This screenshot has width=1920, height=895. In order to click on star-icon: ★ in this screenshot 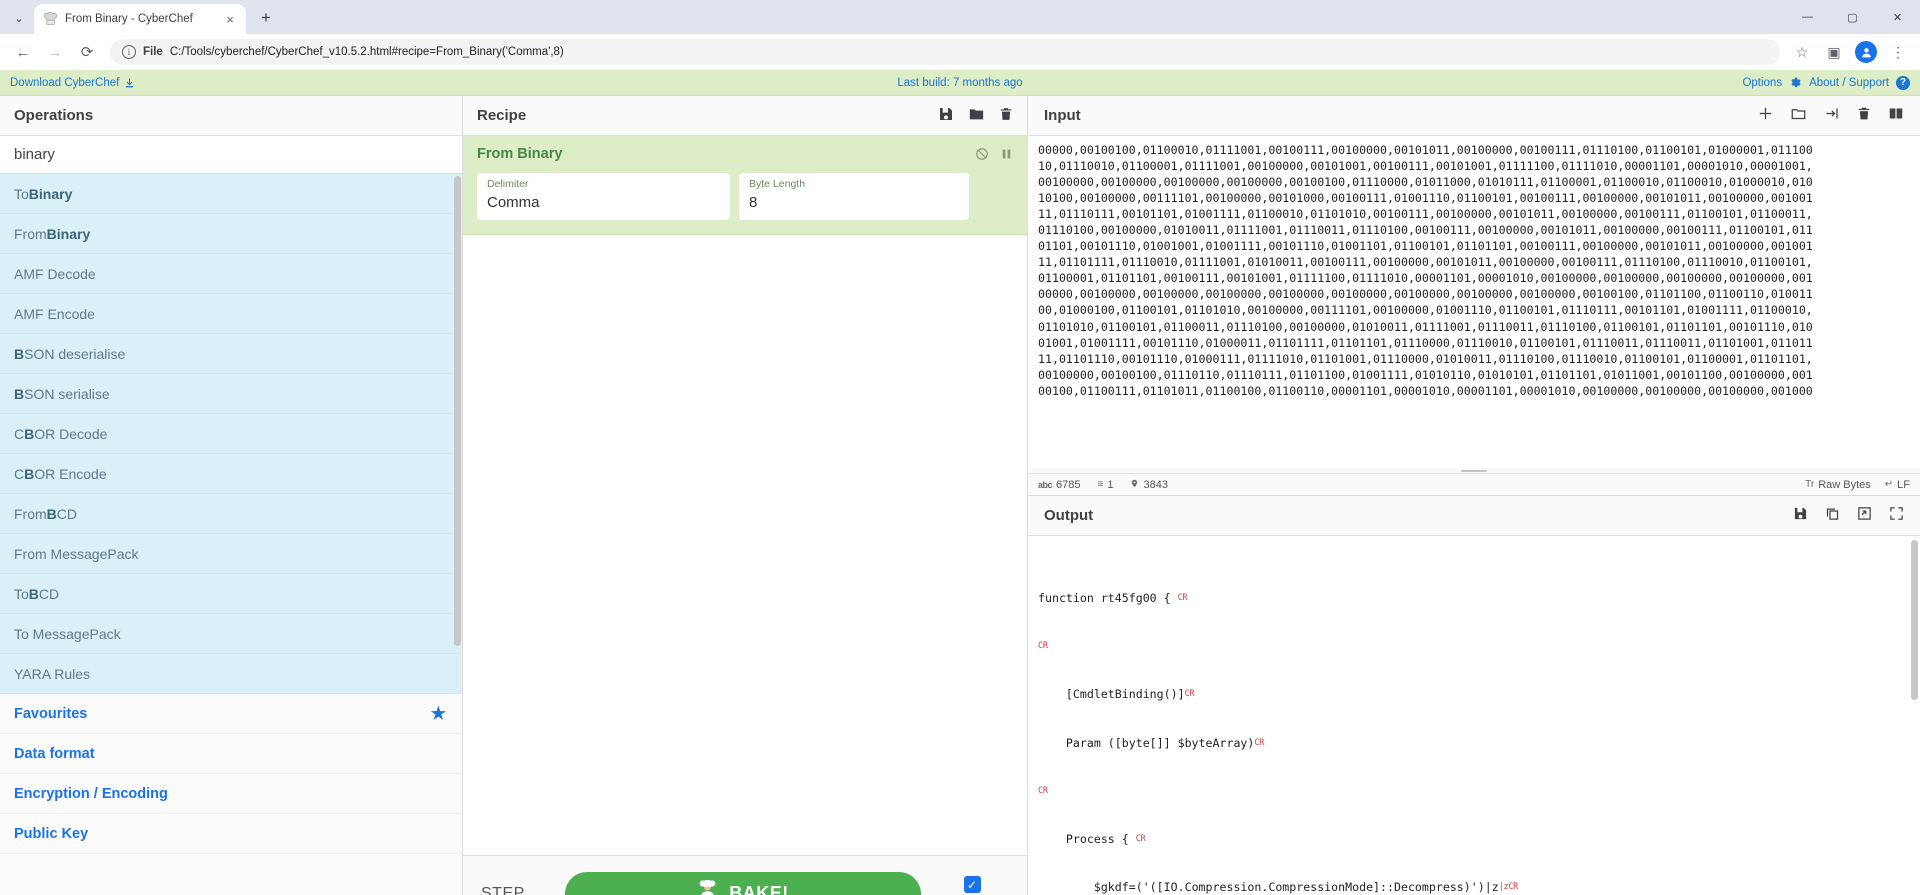, I will do `click(438, 714)`.